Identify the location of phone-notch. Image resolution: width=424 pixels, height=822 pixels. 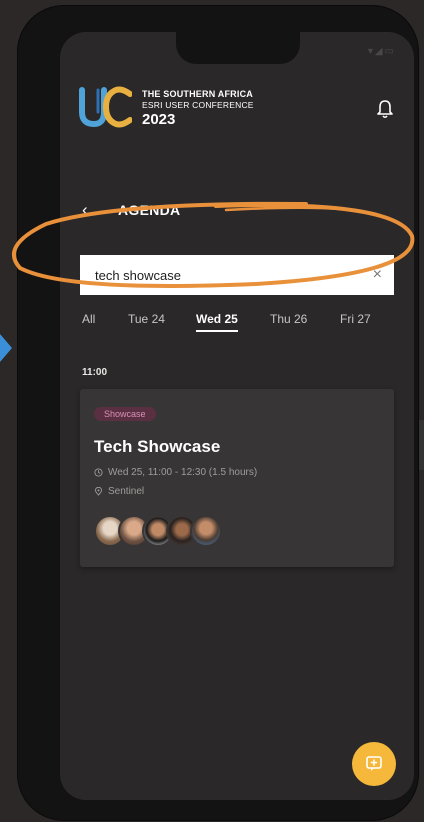
(238, 48).